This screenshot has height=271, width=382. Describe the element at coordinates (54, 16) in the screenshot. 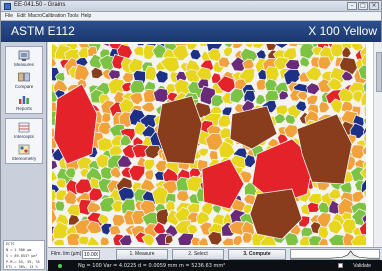

I see `menu-calibration: Calibration` at that location.